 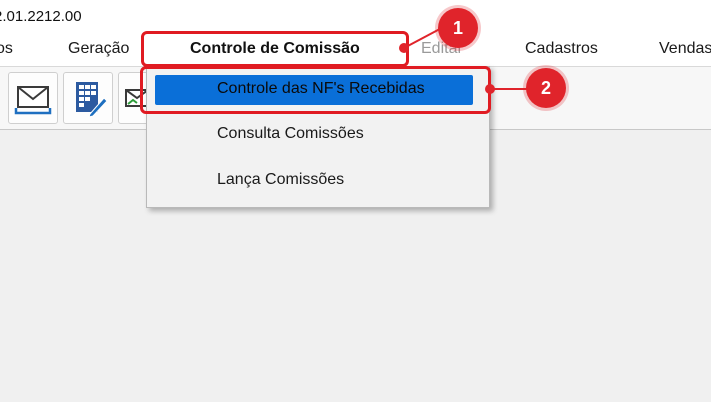 What do you see at coordinates (41, 16) in the screenshot?
I see `window-title: 2.01.2212.00` at bounding box center [41, 16].